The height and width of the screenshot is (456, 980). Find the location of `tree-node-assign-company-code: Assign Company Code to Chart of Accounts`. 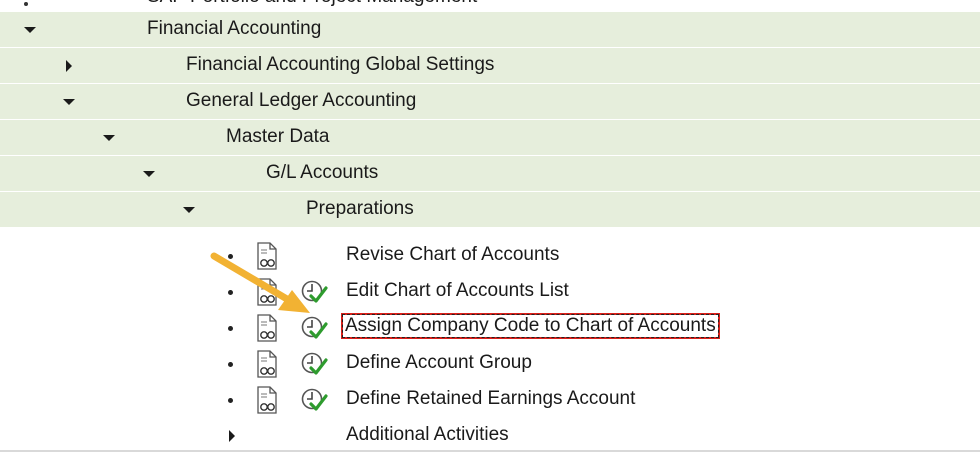

tree-node-assign-company-code: Assign Company Code to Chart of Accounts is located at coordinates (490, 328).